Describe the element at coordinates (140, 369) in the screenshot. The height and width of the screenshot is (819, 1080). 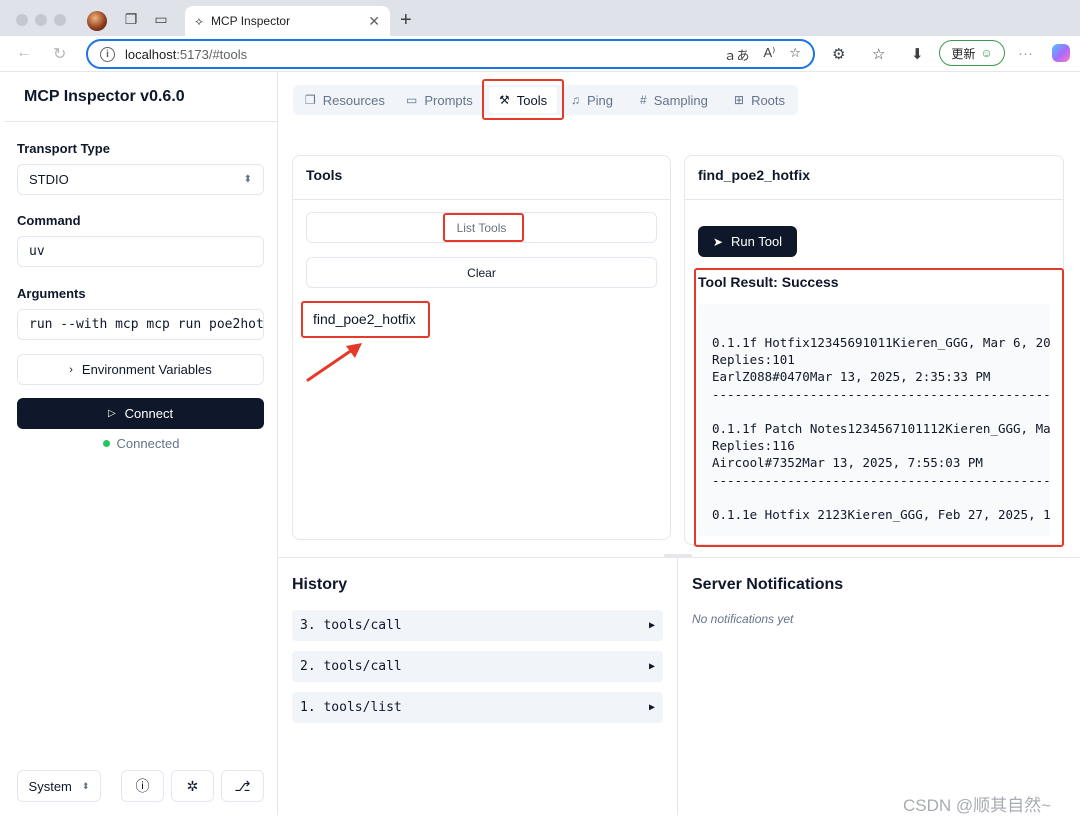
I see `environment-variables-toggle: › Environment Variables` at that location.